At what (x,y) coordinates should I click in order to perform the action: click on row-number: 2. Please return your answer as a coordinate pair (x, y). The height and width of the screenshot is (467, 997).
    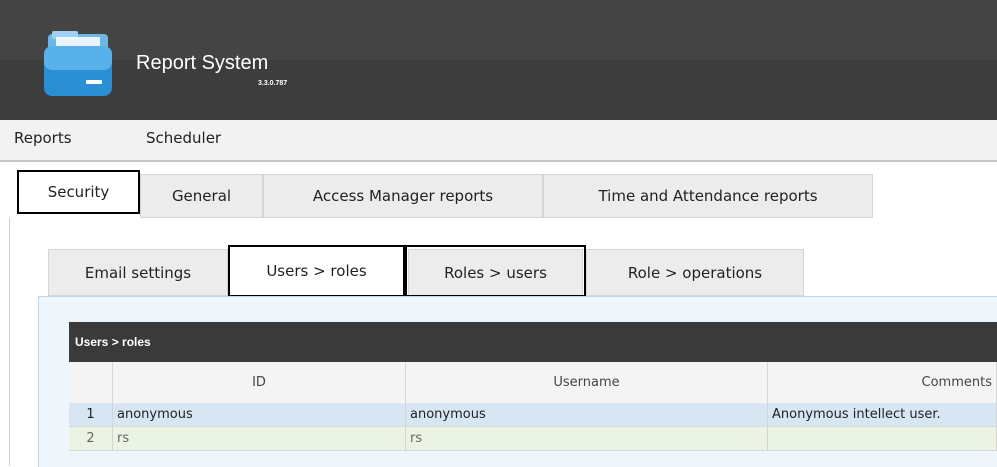
    Looking at the image, I should click on (91, 439).